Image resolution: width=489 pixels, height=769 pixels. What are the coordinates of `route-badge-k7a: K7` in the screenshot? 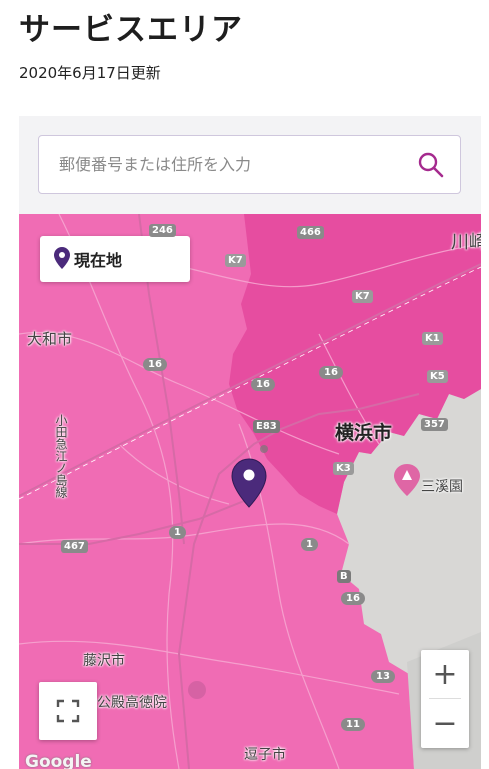 It's located at (235, 260).